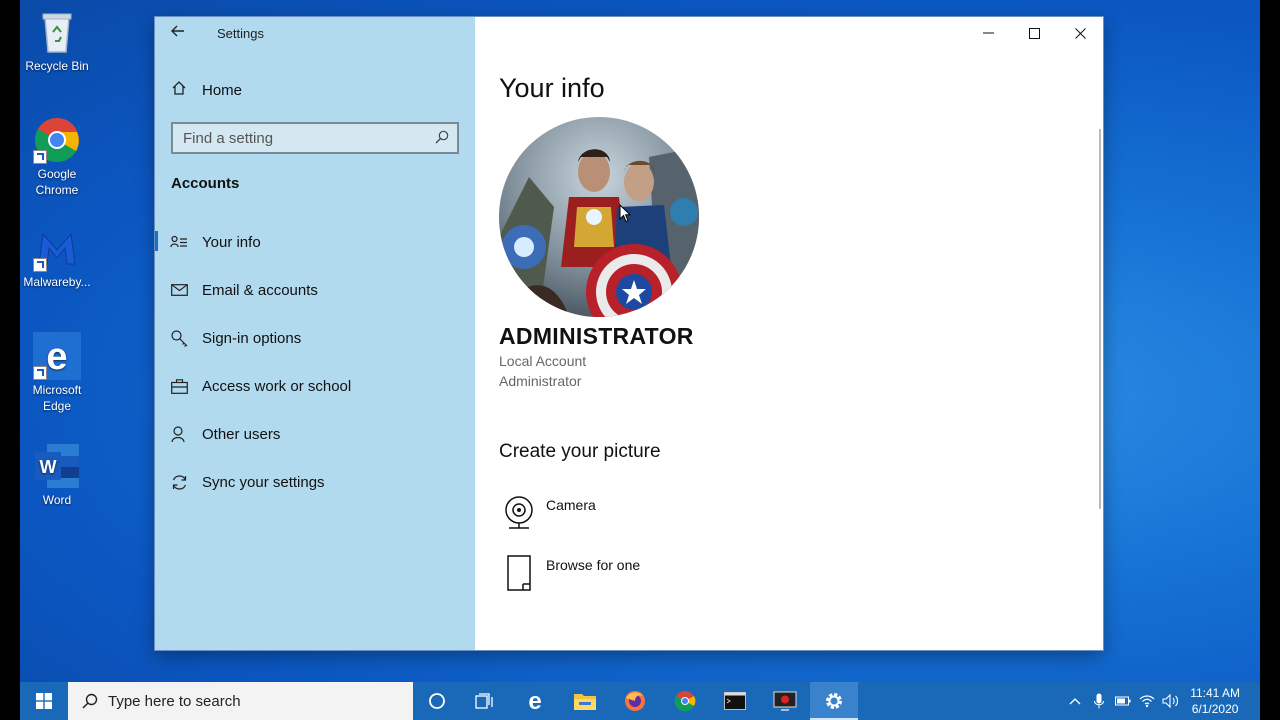 The width and height of the screenshot is (1280, 720). What do you see at coordinates (57, 398) in the screenshot?
I see `desktop-icon-label: Microsoft Edge` at bounding box center [57, 398].